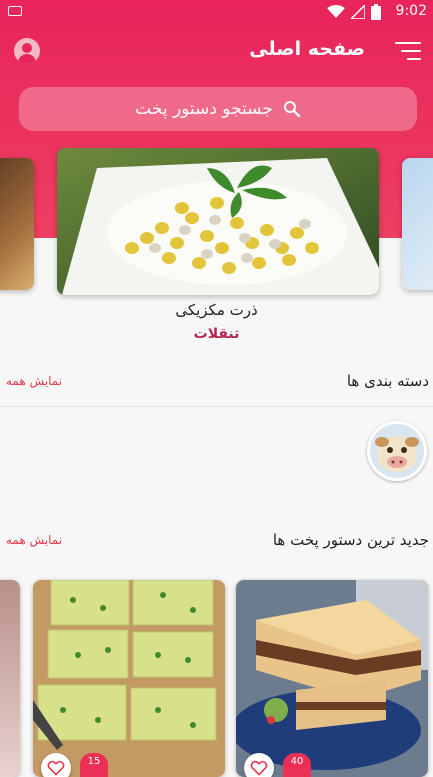 The image size is (433, 777). I want to click on battery-icon, so click(376, 12).